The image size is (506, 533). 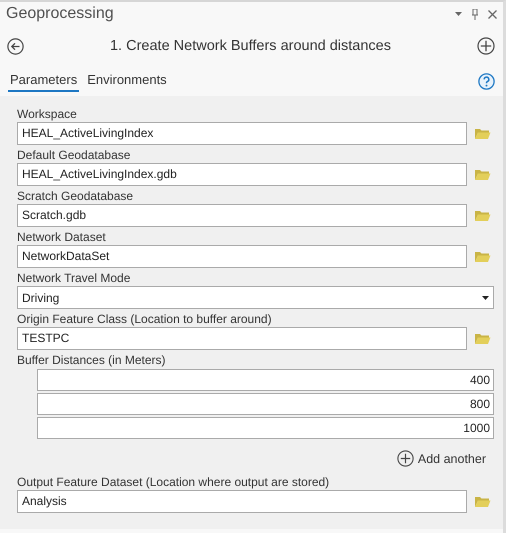 I want to click on parameter-label: Default Geodatabase, so click(x=74, y=155).